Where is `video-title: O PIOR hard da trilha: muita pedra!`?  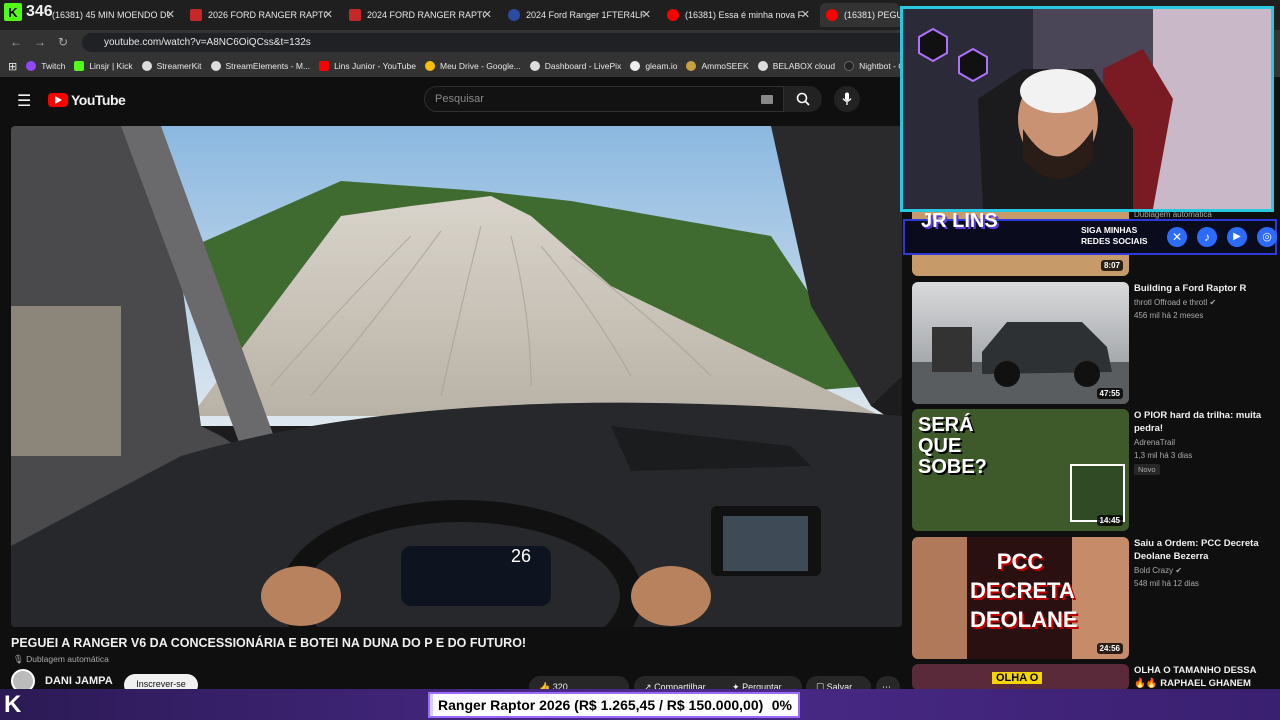
video-title: O PIOR hard da trilha: muita pedra! is located at coordinates (1199, 422).